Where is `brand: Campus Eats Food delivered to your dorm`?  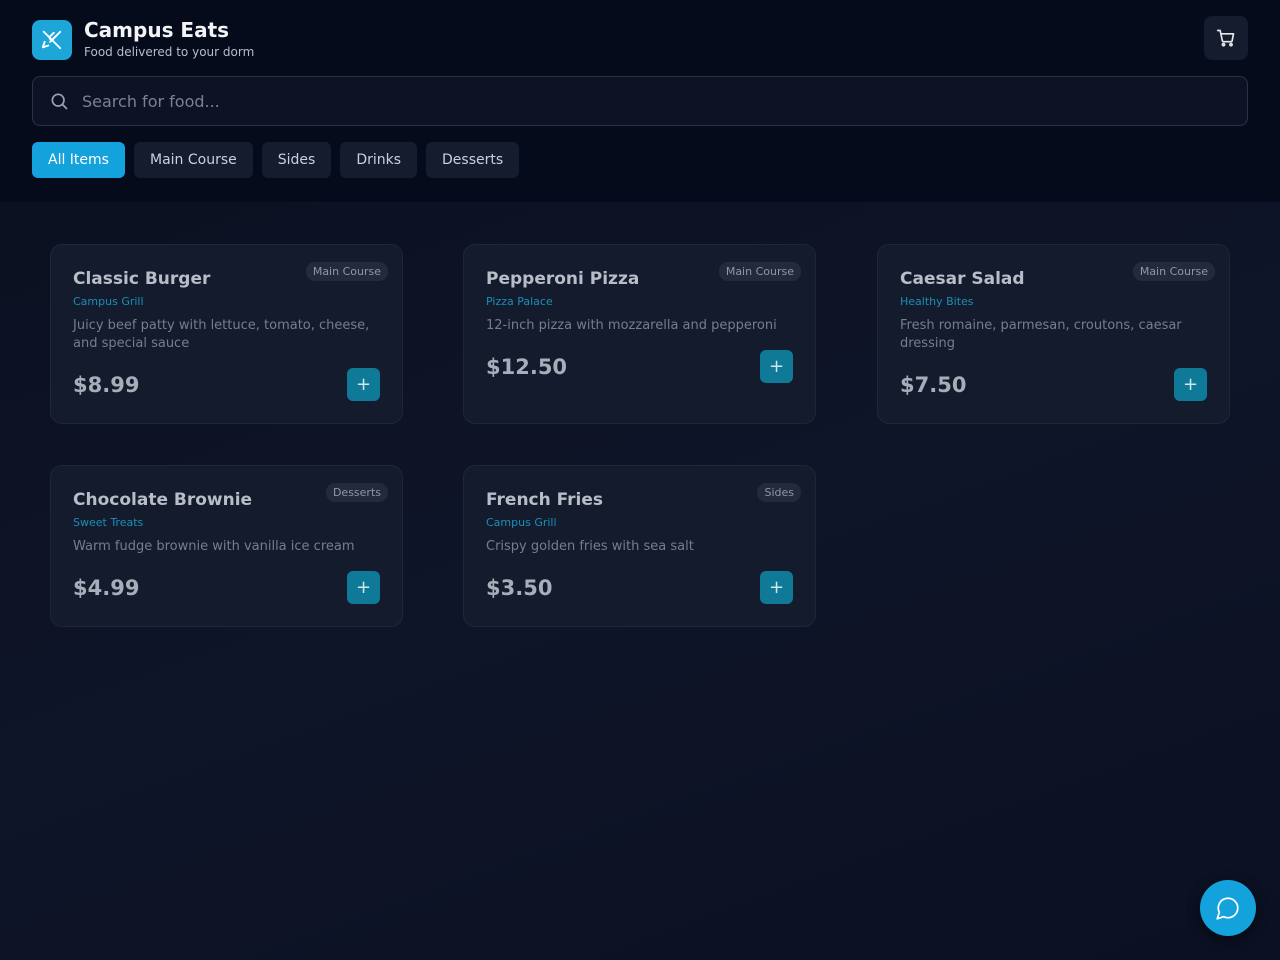
brand: Campus Eats Food delivered to your dorm is located at coordinates (143, 39).